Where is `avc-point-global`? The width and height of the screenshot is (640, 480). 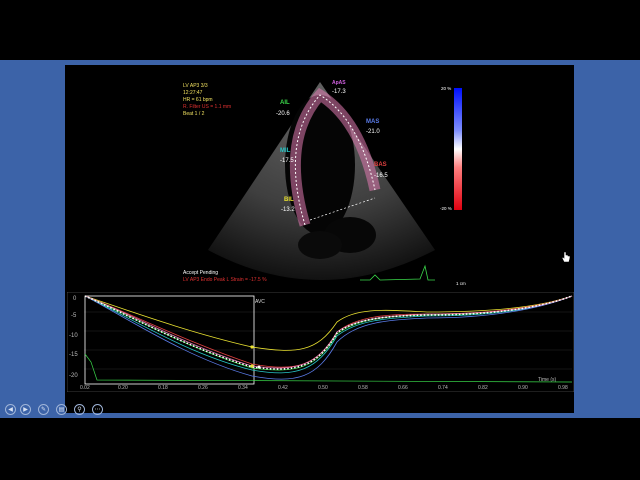
avc-point-global is located at coordinates (252, 366).